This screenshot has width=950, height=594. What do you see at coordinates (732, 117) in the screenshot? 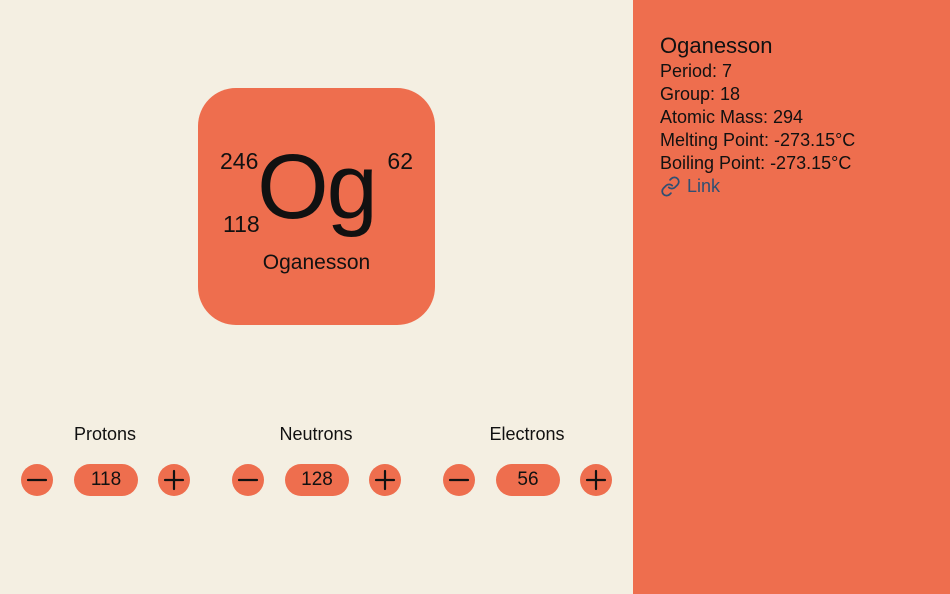
I see `info-atomic-mass: Atomic Mass: 294` at bounding box center [732, 117].